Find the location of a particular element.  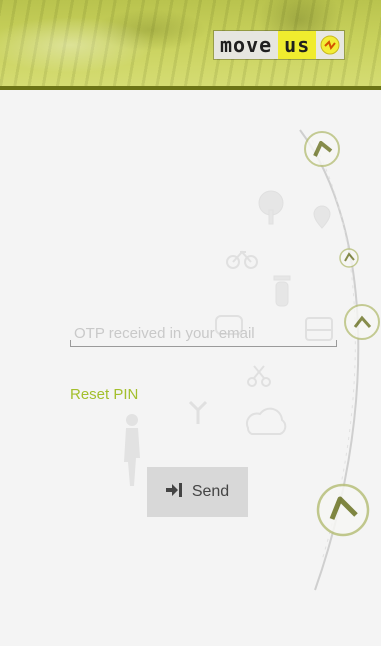

send-button: Send is located at coordinates (197, 492).